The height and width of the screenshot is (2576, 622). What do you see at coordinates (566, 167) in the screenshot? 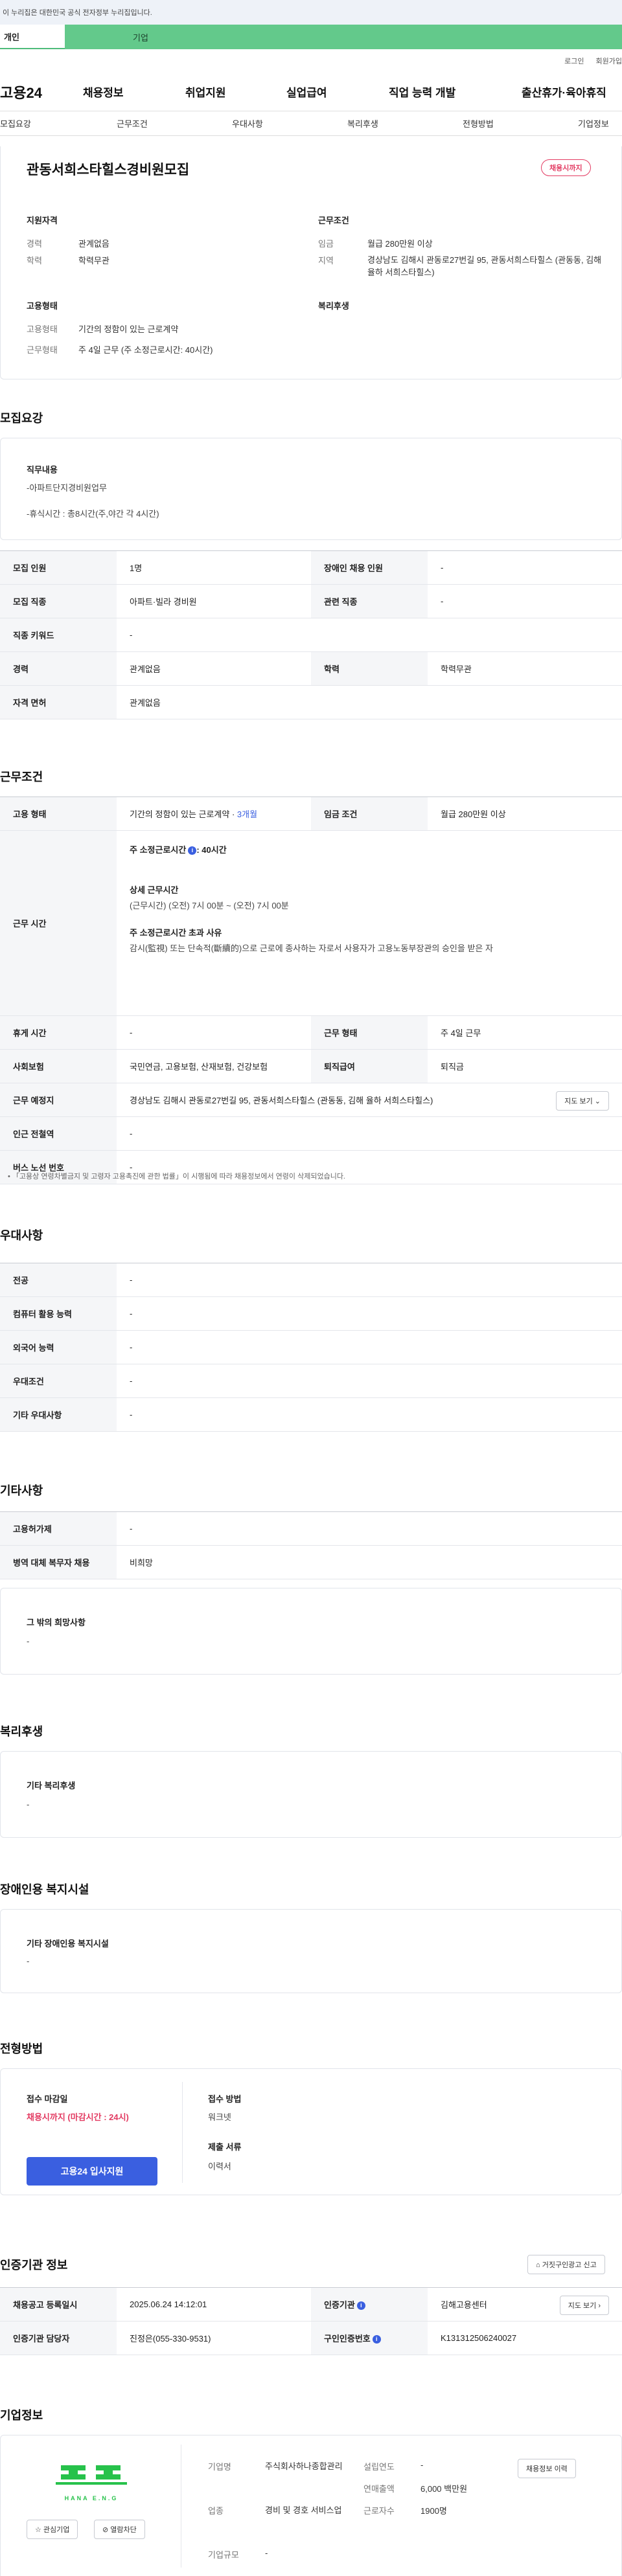
I see `deadline-badge: 채용시까지` at bounding box center [566, 167].